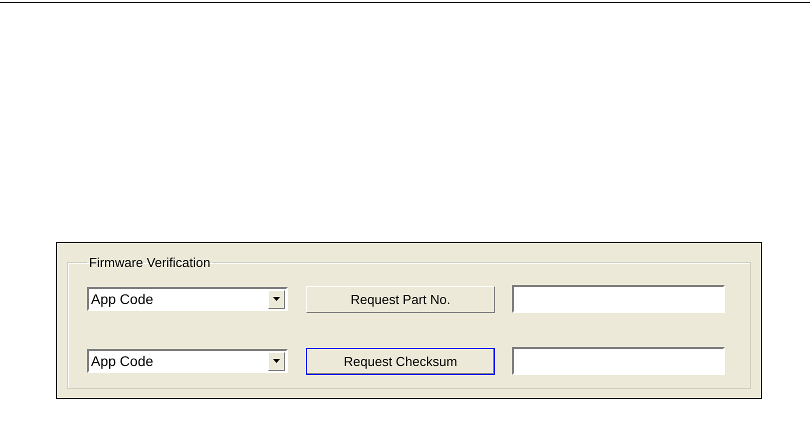 The image size is (810, 424). Describe the element at coordinates (400, 361) in the screenshot. I see `request-button: Request Checksum` at that location.